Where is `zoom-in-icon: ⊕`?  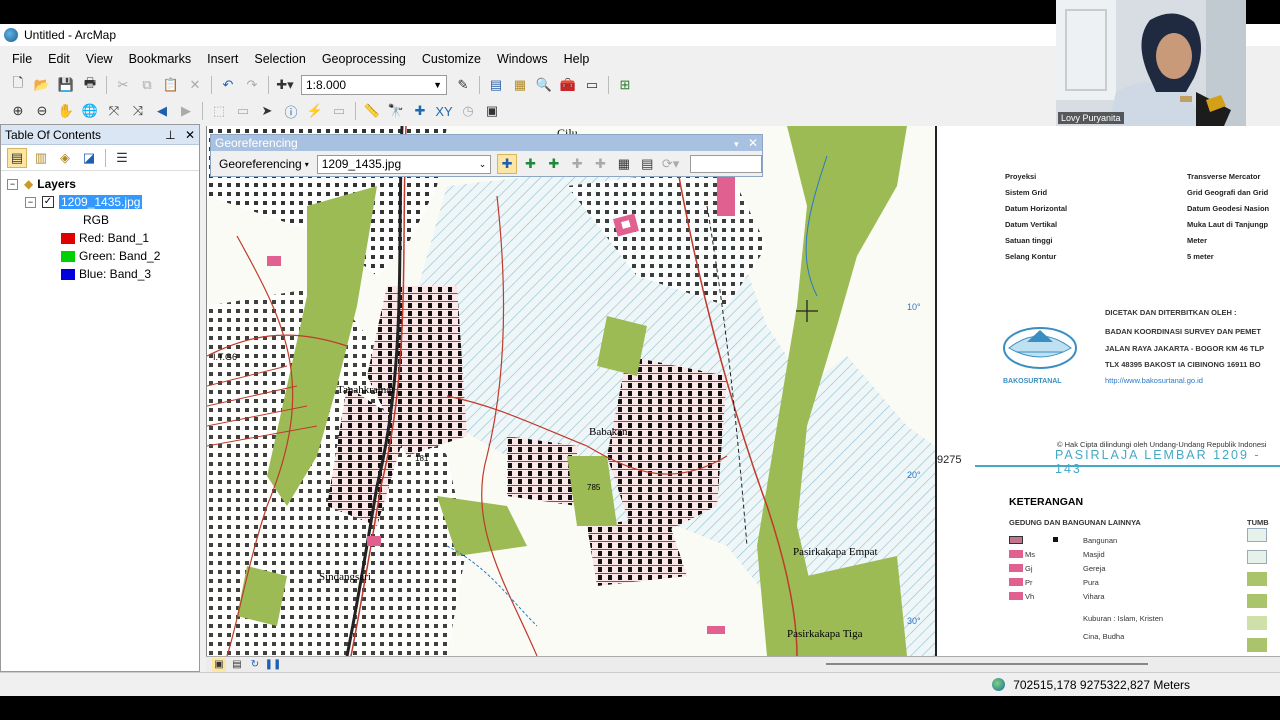 zoom-in-icon: ⊕ is located at coordinates (18, 111).